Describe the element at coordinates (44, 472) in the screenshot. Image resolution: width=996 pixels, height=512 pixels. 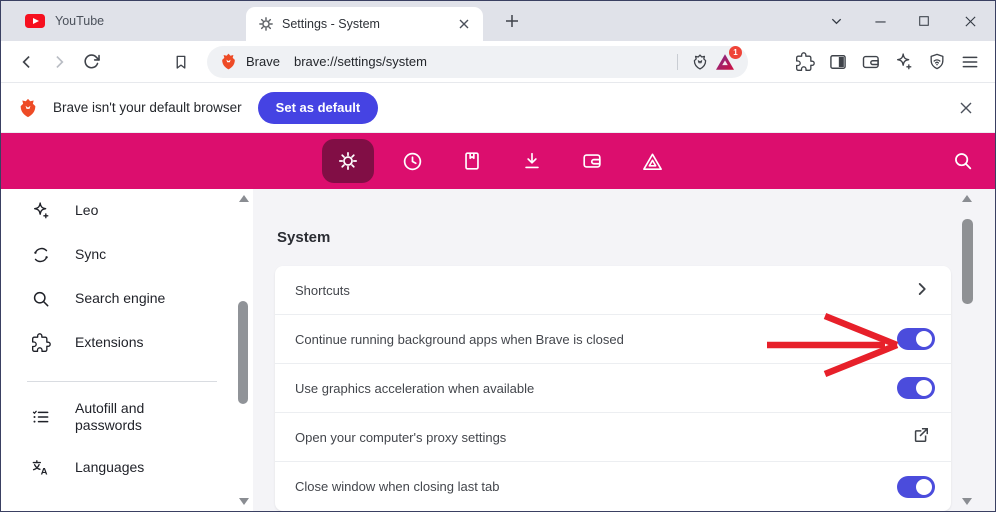
I see `svg-text: A` at that location.